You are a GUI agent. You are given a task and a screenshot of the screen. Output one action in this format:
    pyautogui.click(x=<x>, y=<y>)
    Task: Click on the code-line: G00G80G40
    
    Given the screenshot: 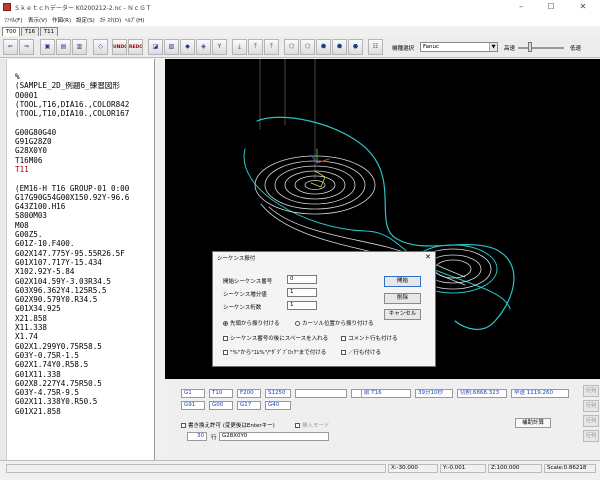 What is the action you would take?
    pyautogui.click(x=84, y=132)
    